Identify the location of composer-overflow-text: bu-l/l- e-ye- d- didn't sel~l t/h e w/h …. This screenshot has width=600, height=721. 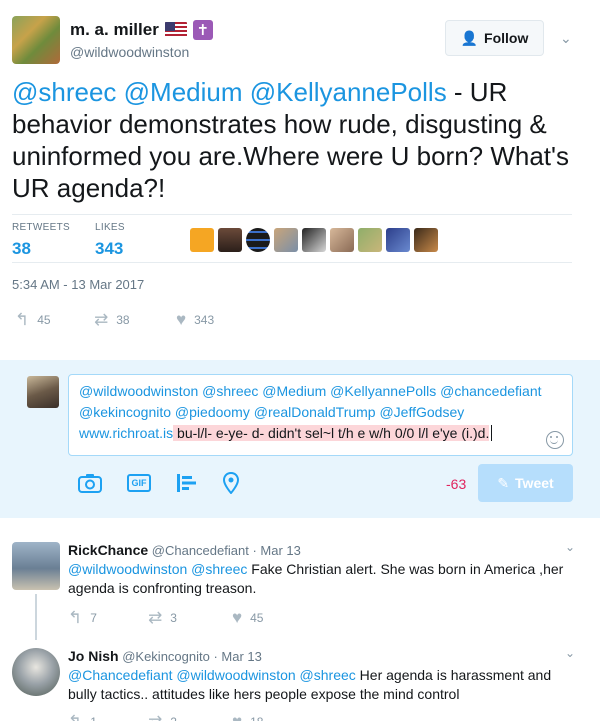
(331, 433).